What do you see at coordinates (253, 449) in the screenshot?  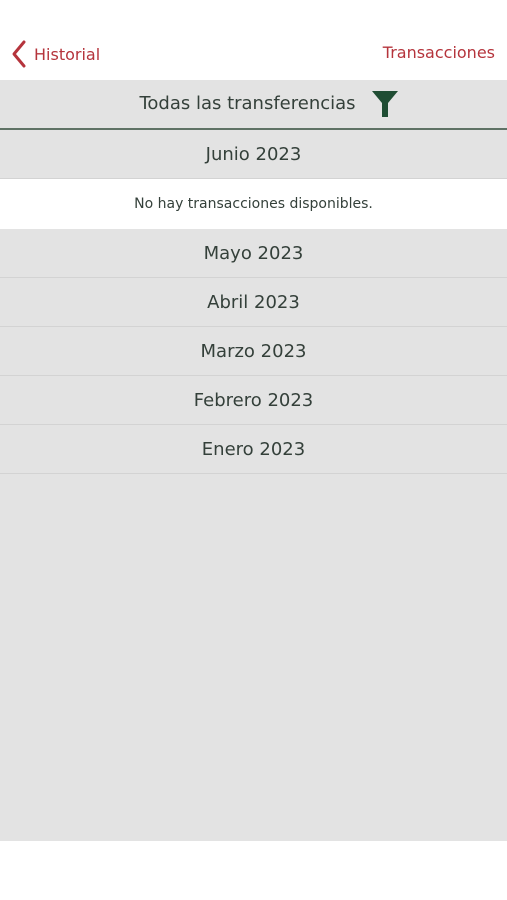 I see `month-row-january-2023: Enero 2023` at bounding box center [253, 449].